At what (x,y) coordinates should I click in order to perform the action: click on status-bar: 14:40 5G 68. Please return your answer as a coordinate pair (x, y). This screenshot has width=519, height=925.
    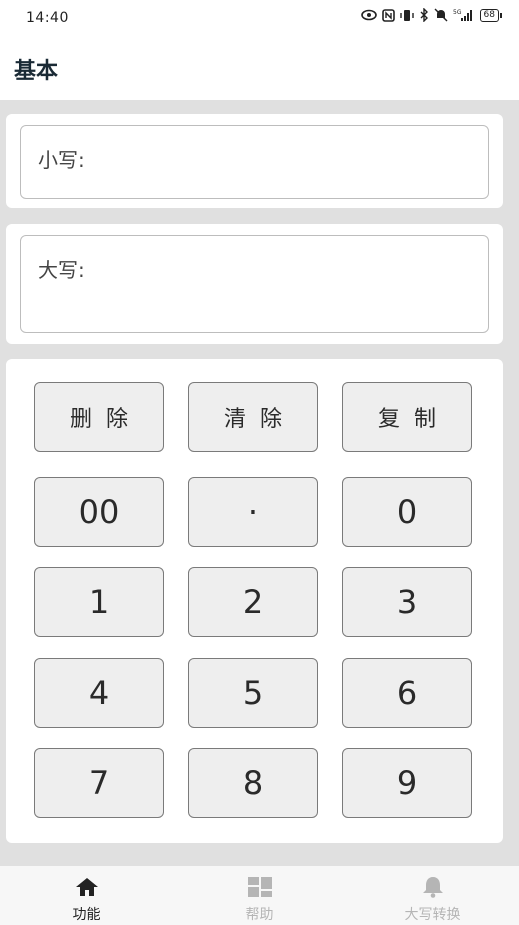
    Looking at the image, I should click on (259, 19).